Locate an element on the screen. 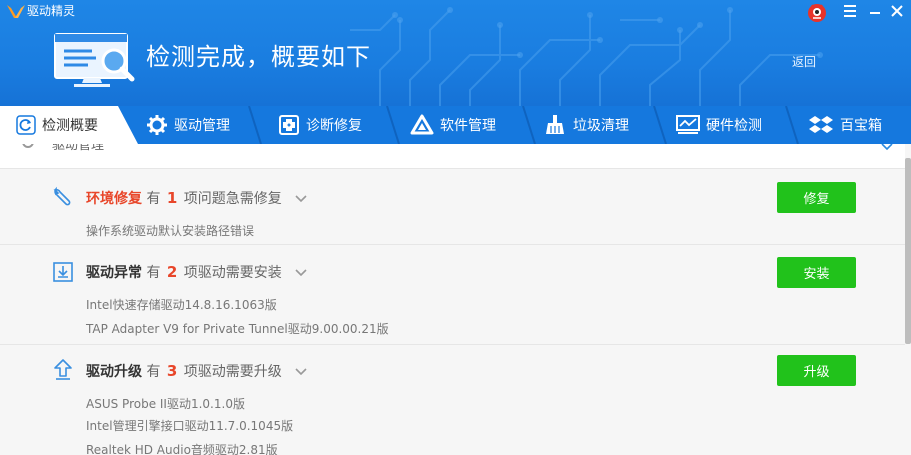  upload-arrow-icon is located at coordinates (63, 369).